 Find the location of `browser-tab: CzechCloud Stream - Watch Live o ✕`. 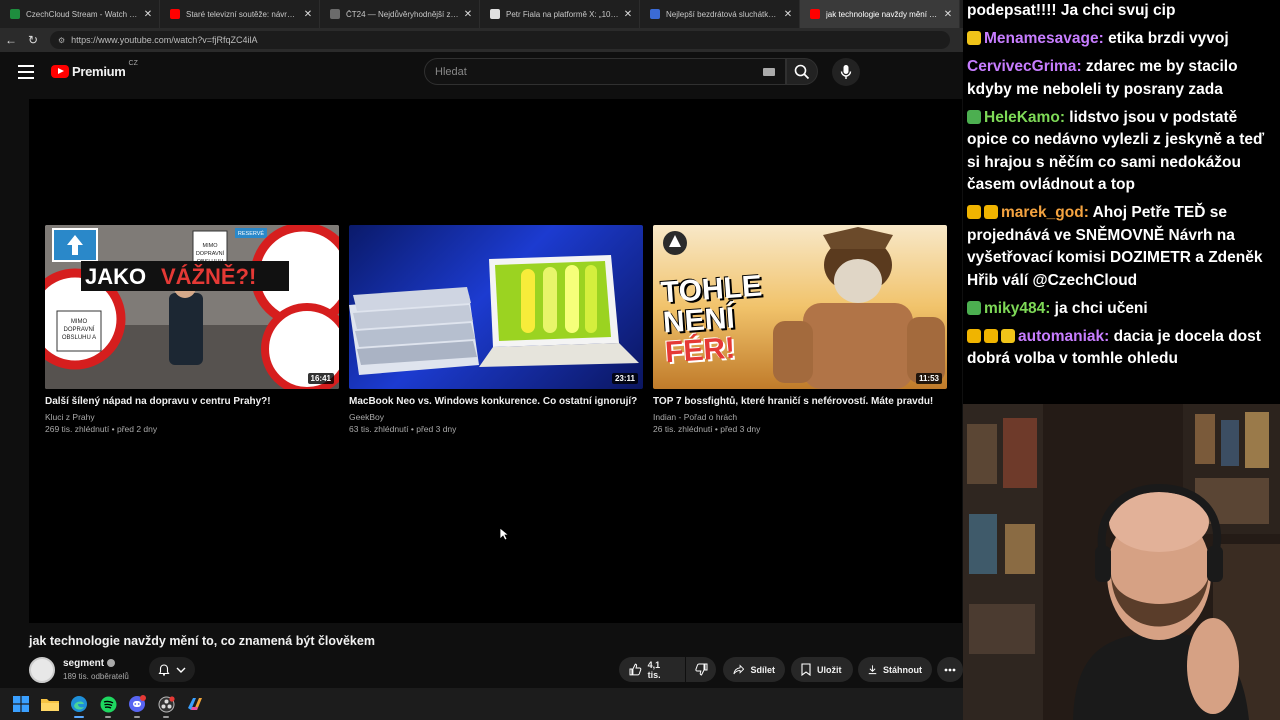

browser-tab: CzechCloud Stream - Watch Live o ✕ is located at coordinates (80, 14).